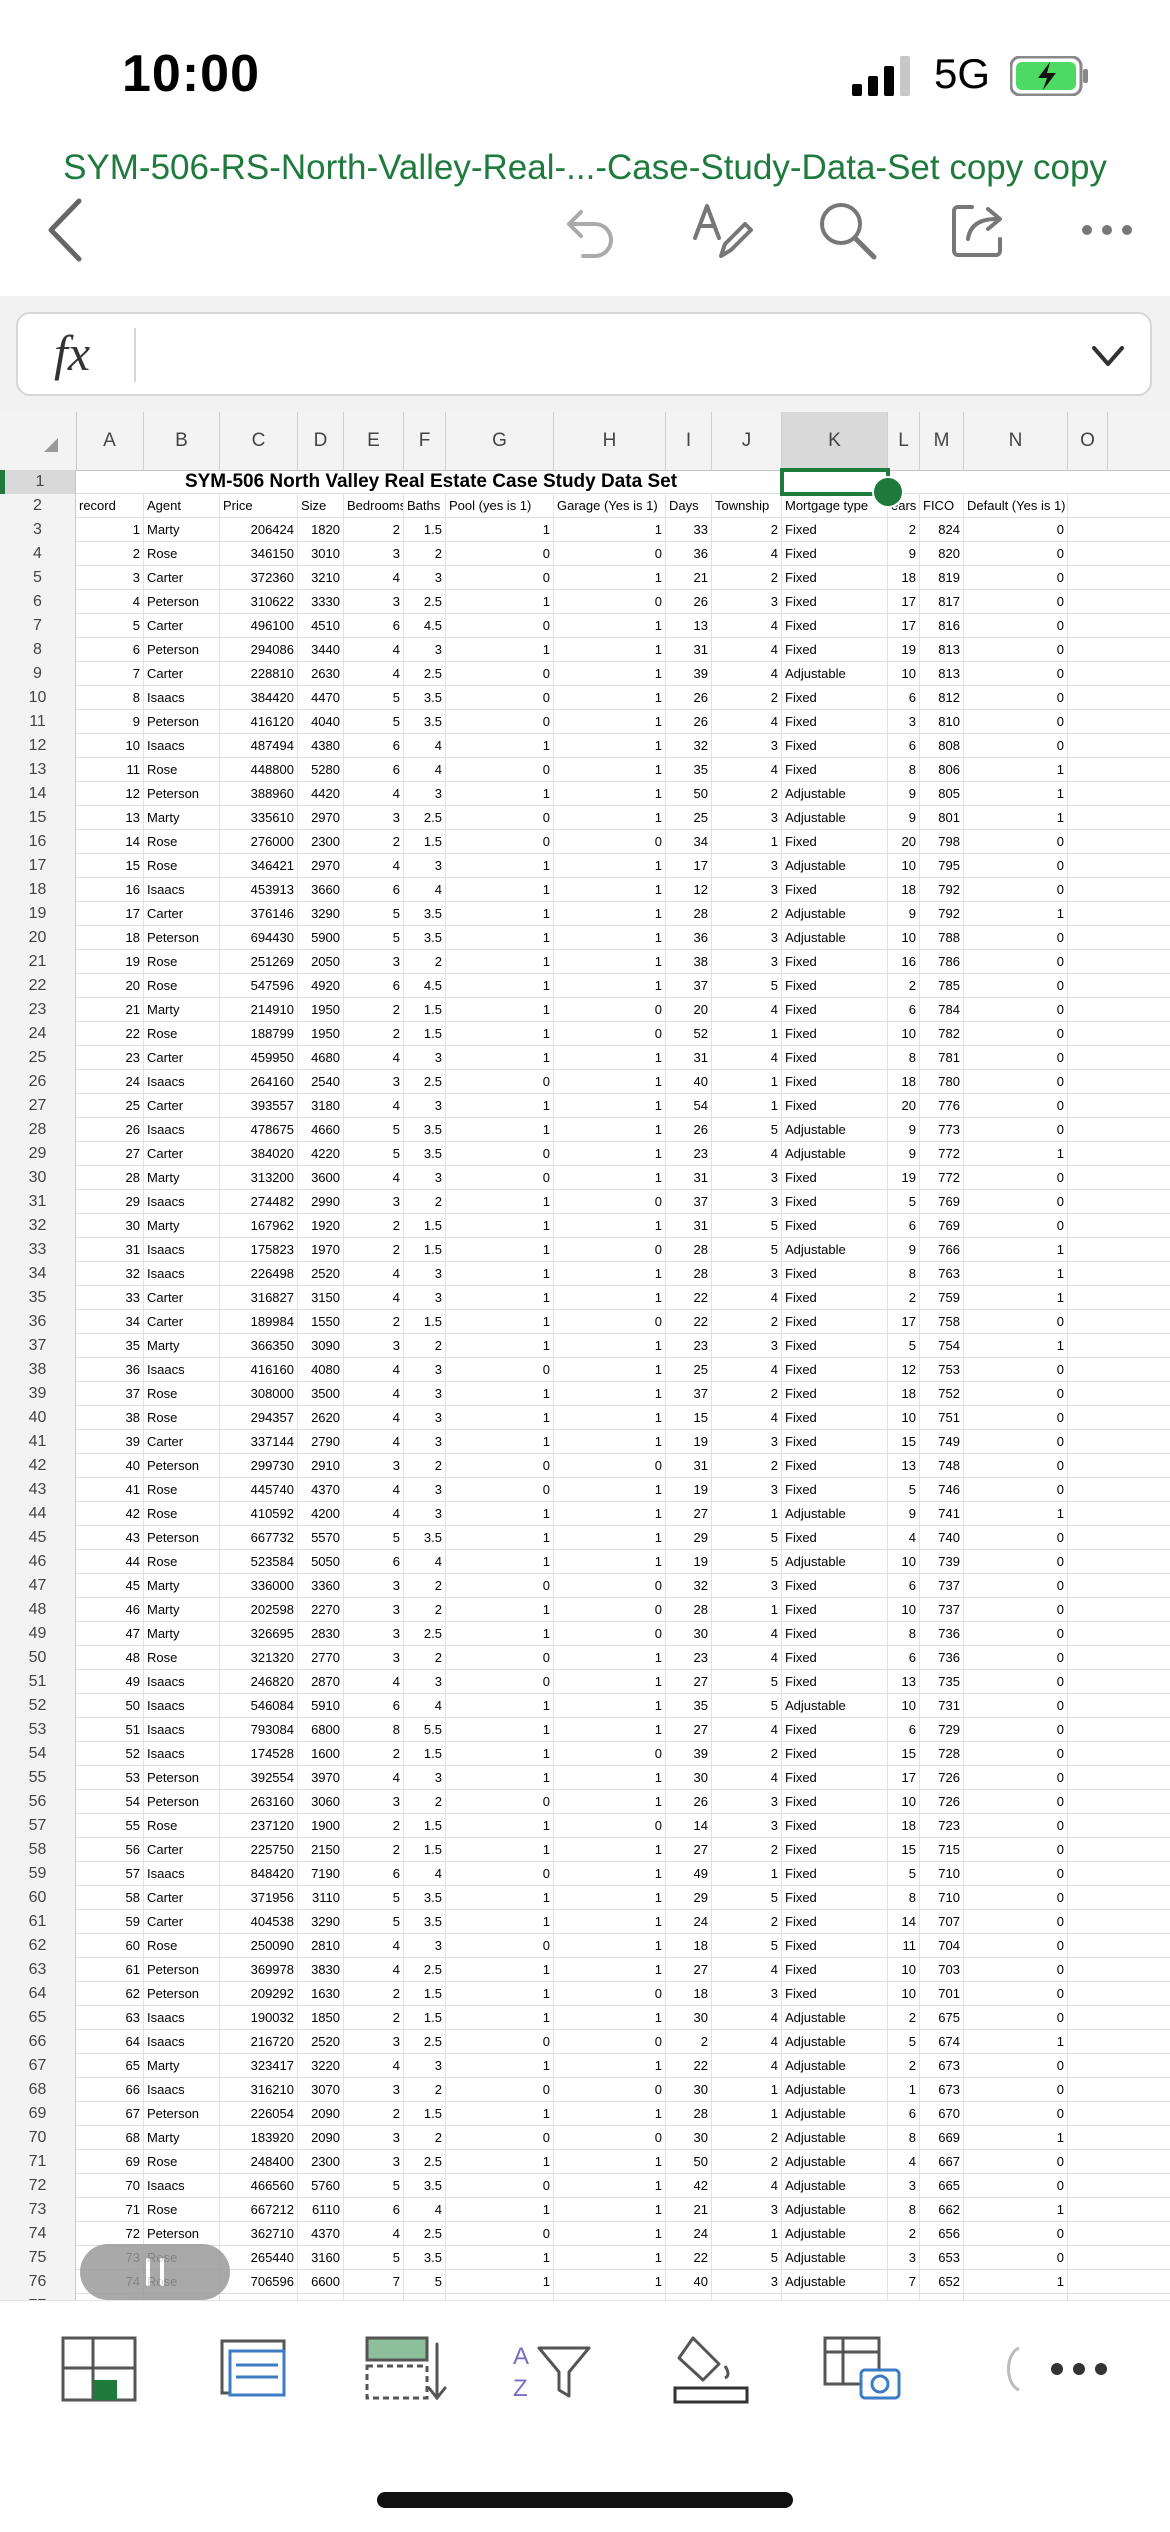 The height and width of the screenshot is (2532, 1170). Describe the element at coordinates (321, 2186) in the screenshot. I see `data-cell: 5760` at that location.